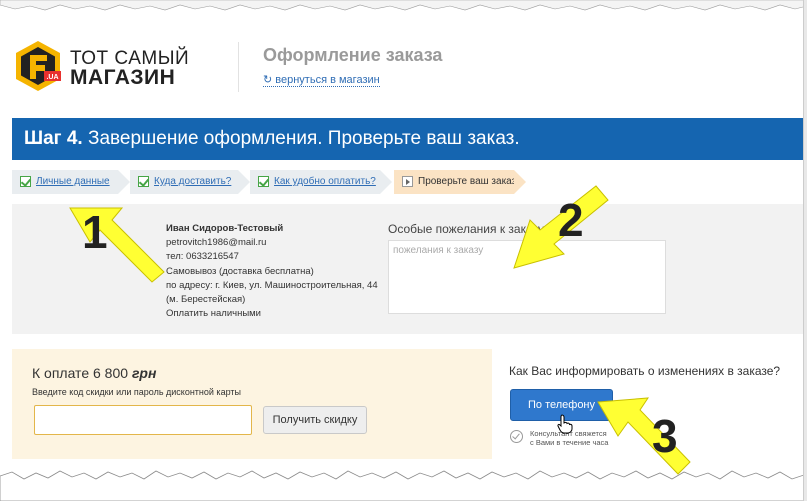  What do you see at coordinates (561, 405) in the screenshot?
I see `notify-by-phone-button: По телефону` at bounding box center [561, 405].